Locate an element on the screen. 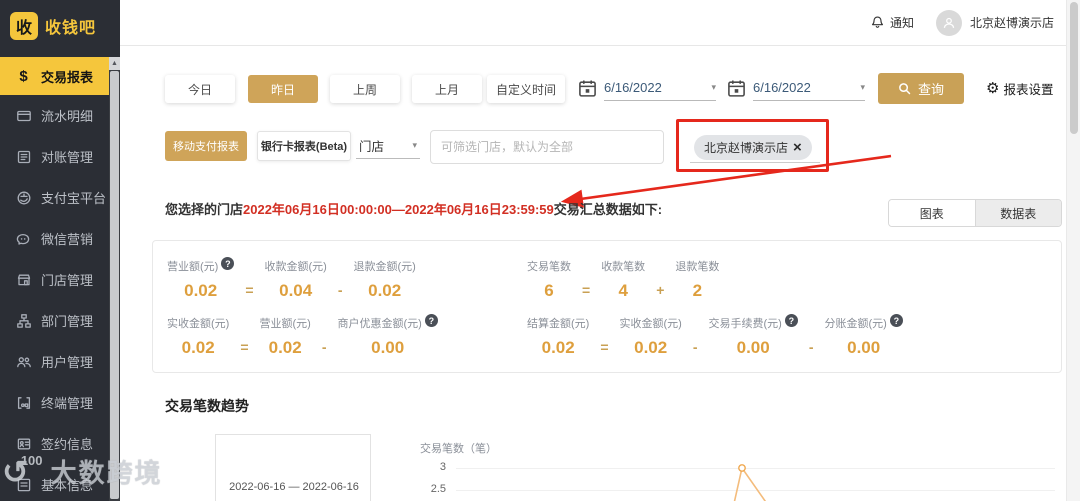  sidebar-scroll-thumb is located at coordinates (114, 285).